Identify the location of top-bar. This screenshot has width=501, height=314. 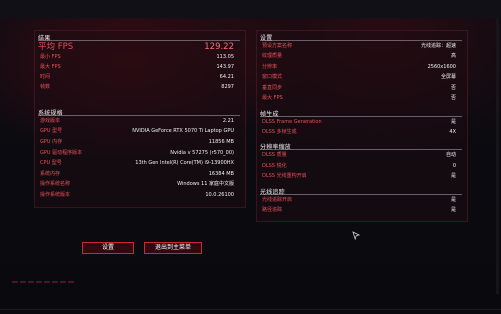
(250, 9).